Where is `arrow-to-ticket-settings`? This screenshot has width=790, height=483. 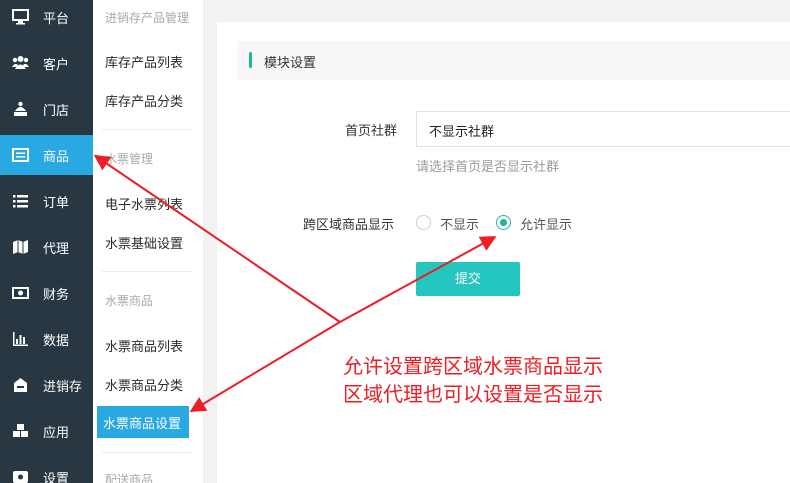
arrow-to-ticket-settings is located at coordinates (265, 367).